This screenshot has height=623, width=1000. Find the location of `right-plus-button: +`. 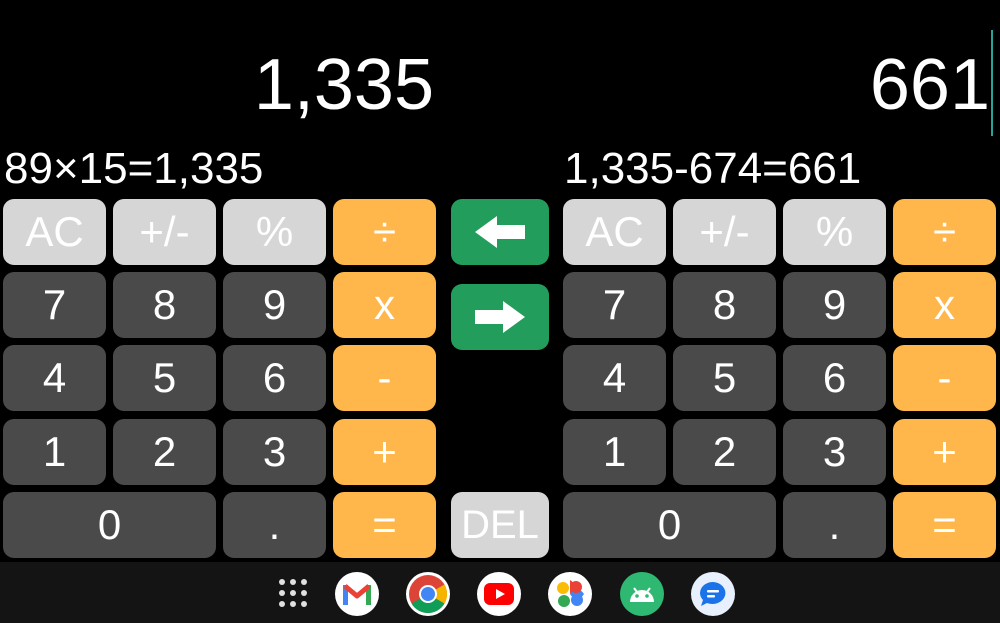

right-plus-button: + is located at coordinates (944, 452).